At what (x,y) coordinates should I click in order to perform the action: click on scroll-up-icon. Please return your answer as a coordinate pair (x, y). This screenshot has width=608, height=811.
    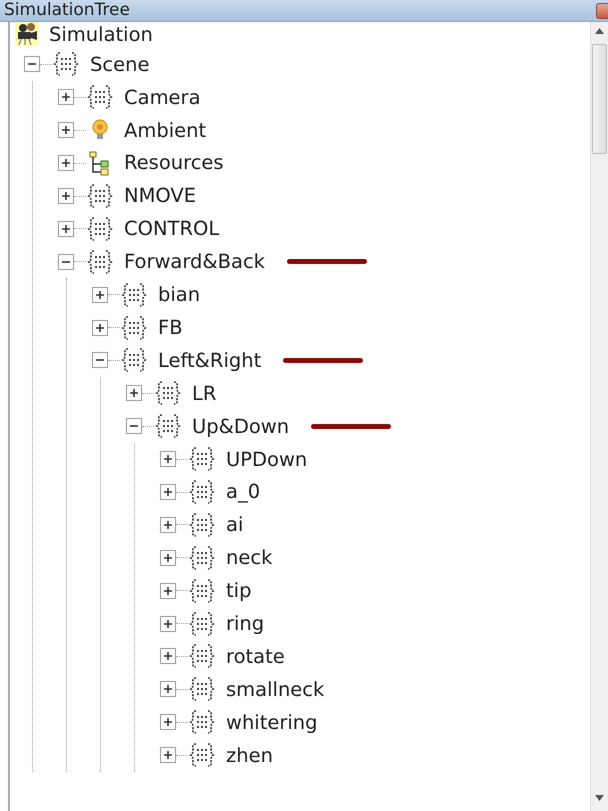
    Looking at the image, I should click on (599, 31).